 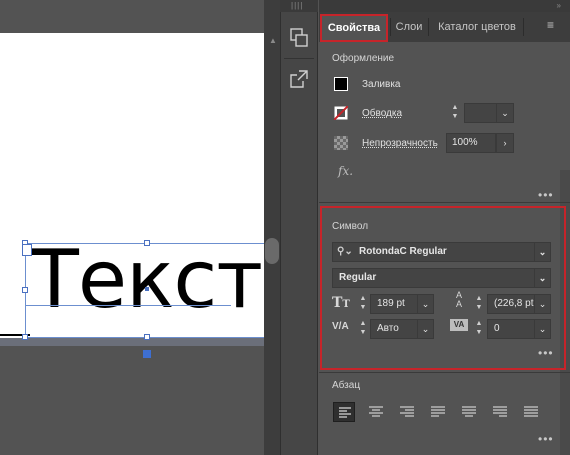 I want to click on paragraph-more-button: •••, so click(x=546, y=439).